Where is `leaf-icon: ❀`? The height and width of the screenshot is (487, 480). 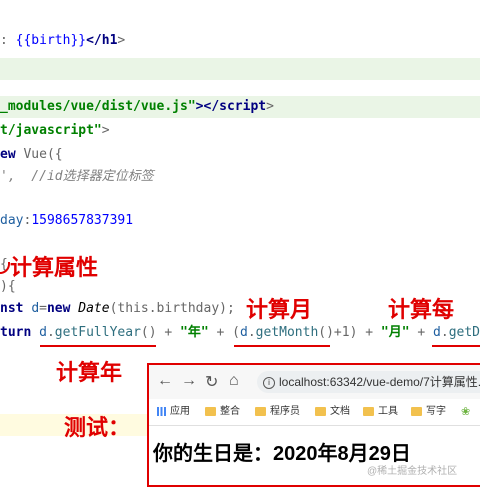 leaf-icon: ❀ is located at coordinates (465, 412).